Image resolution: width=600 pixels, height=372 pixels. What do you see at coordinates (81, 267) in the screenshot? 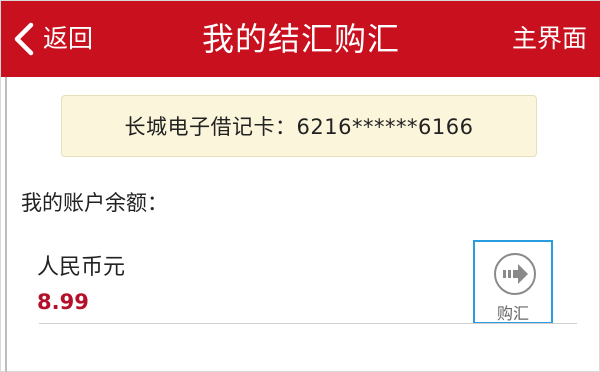
I see `currency-name: 人民币元` at bounding box center [81, 267].